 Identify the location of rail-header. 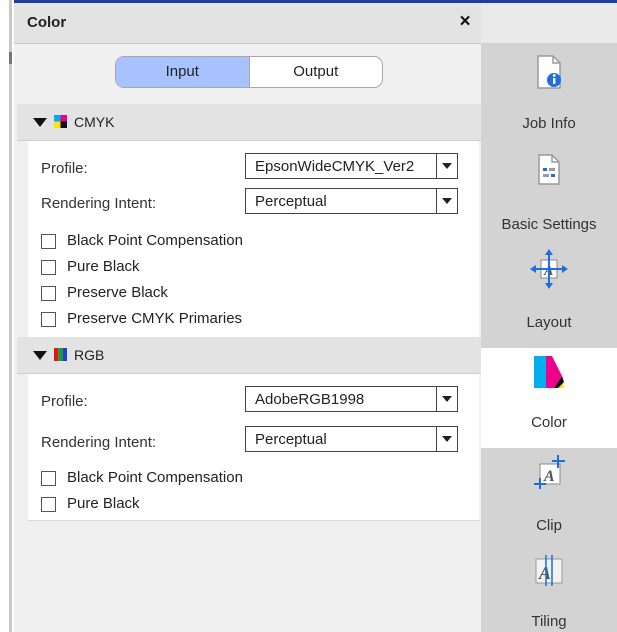
(549, 23).